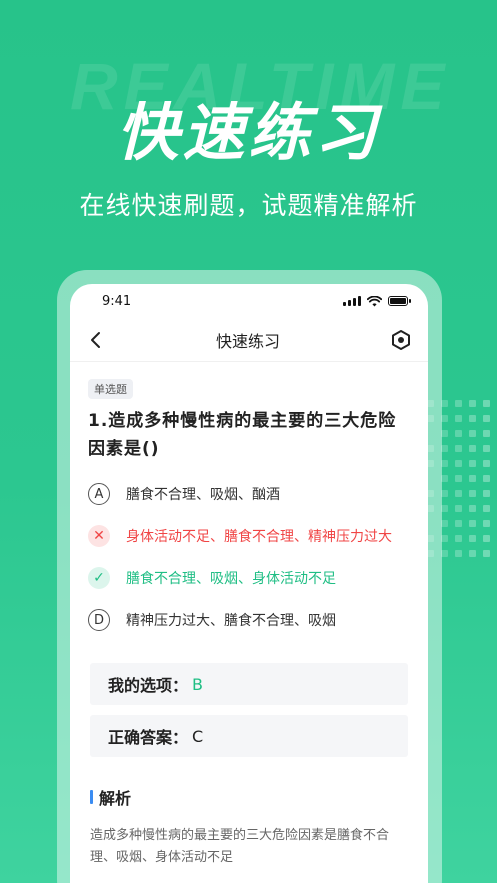  I want to click on correct-answer-label: 正确答案：, so click(148, 737).